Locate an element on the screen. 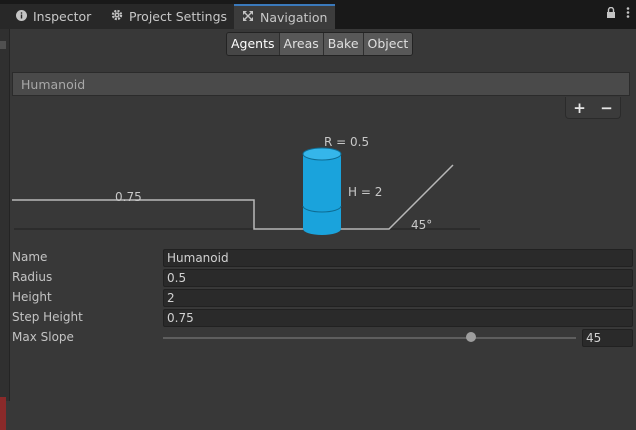  more-options-icon is located at coordinates (628, 14).